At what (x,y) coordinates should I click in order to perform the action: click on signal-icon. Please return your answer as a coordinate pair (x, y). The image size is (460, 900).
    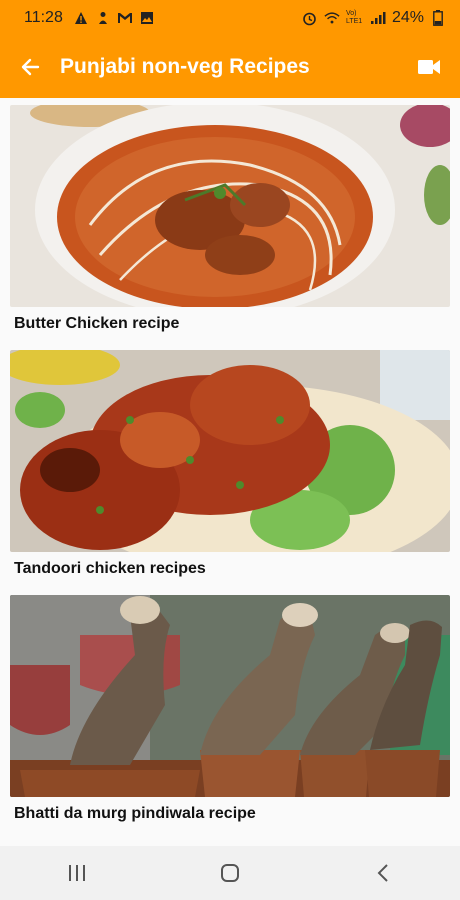
    Looking at the image, I should click on (378, 18).